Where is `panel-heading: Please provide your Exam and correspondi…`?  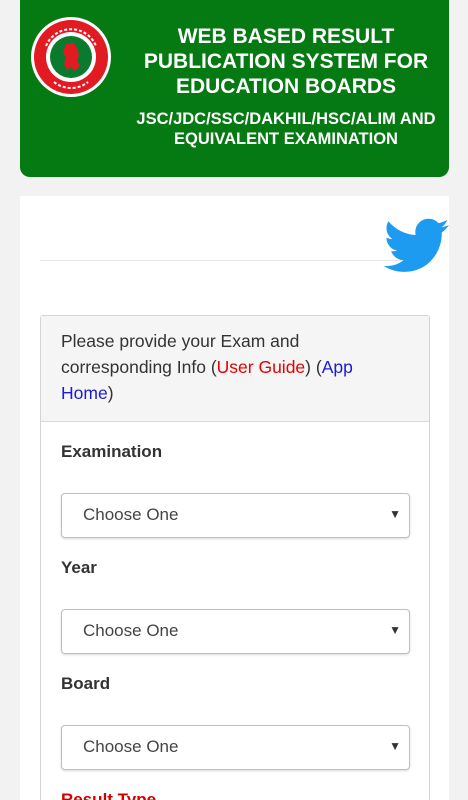 panel-heading: Please provide your Exam and correspondi… is located at coordinates (235, 369).